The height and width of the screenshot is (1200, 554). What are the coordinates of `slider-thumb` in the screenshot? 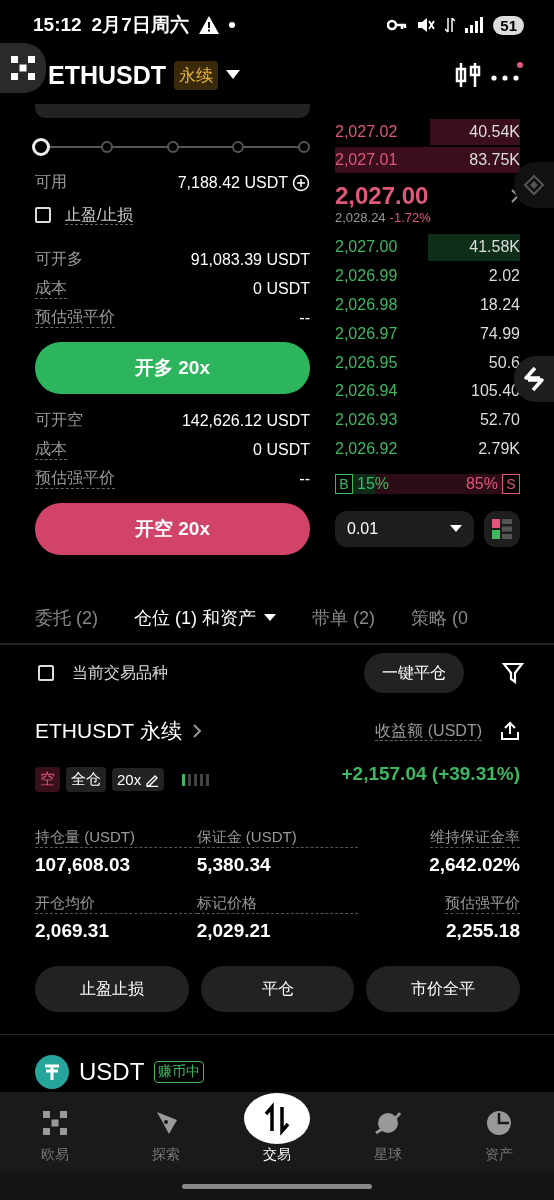 It's located at (41, 147).